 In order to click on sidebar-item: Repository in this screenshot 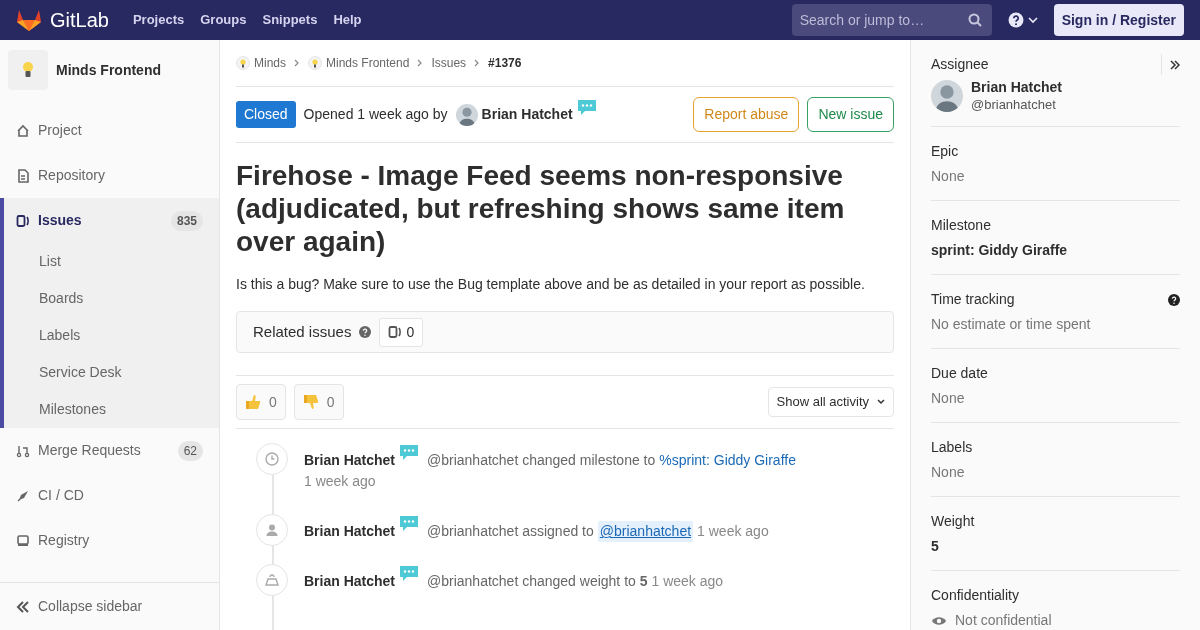, I will do `click(109, 175)`.